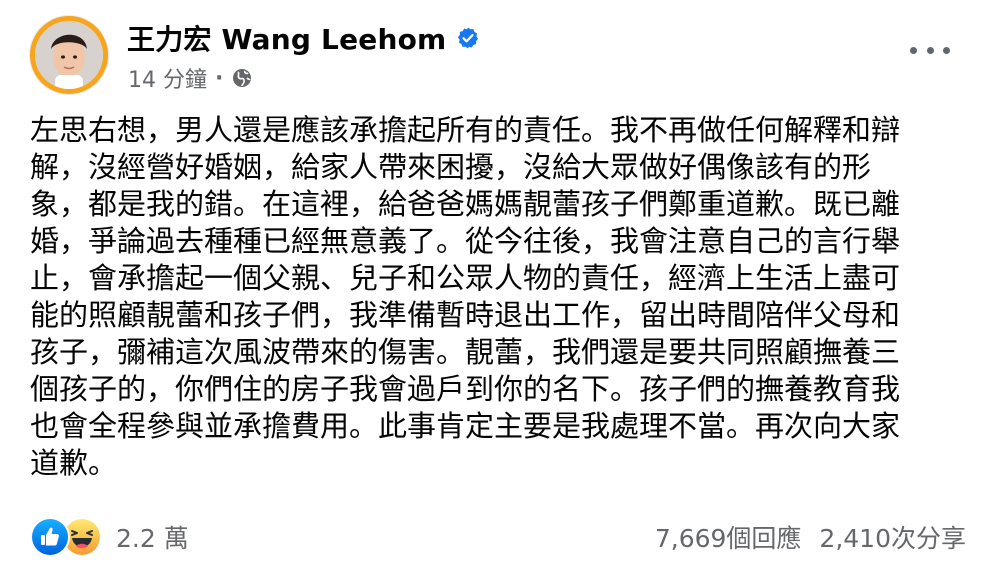 This screenshot has width=990, height=578. I want to click on post-meta: 14 分鐘 ·, so click(190, 78).